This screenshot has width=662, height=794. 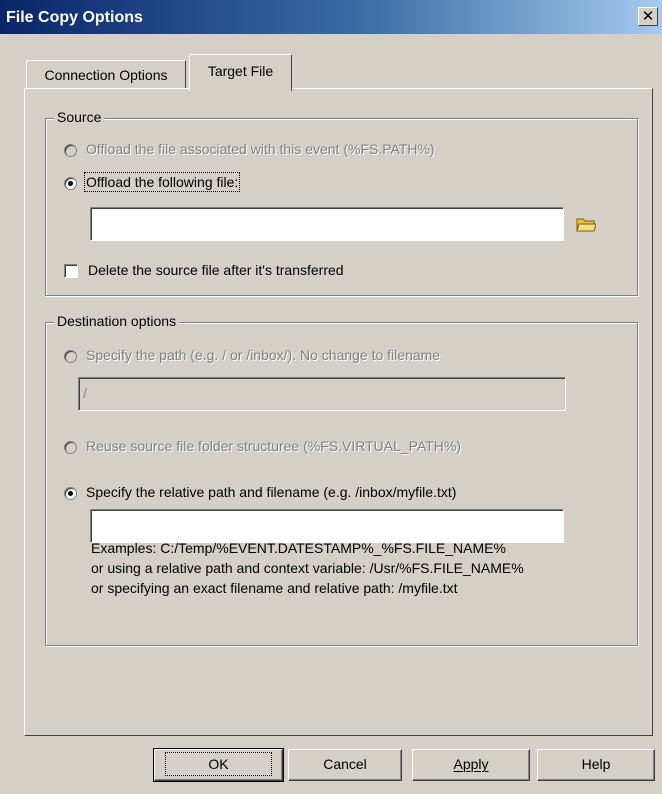 I want to click on tab-label: Connection Options, so click(x=106, y=75).